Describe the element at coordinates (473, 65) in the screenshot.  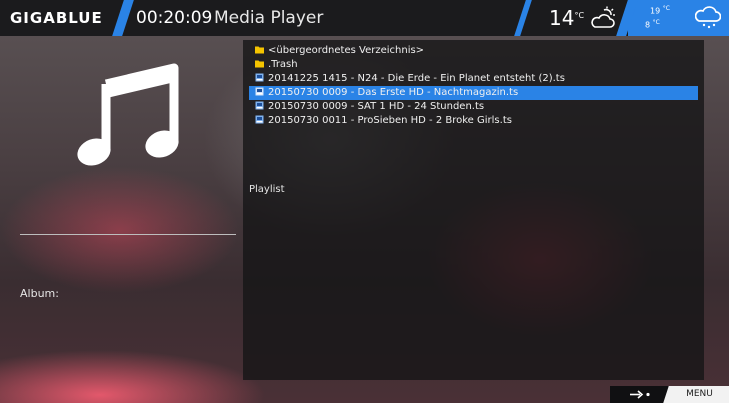
I see `list-item-trash: .Trash` at that location.